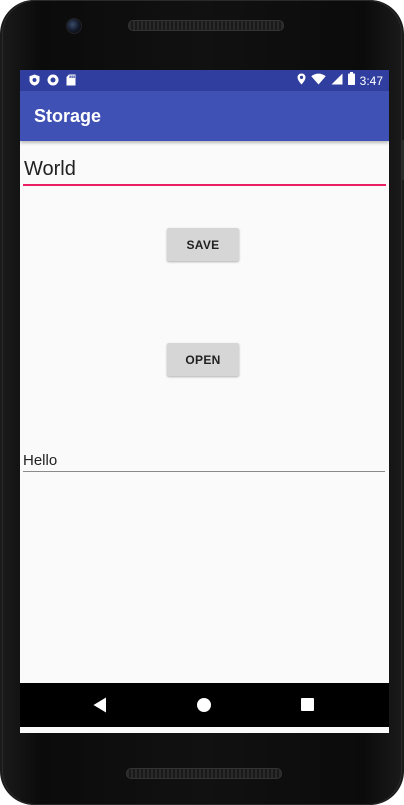 The height and width of the screenshot is (805, 404). I want to click on status-left-icons, so click(52, 82).